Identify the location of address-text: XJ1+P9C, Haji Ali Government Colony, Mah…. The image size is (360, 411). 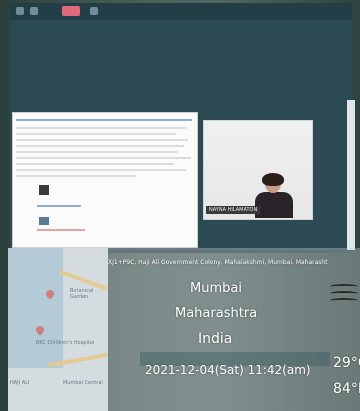
(218, 262).